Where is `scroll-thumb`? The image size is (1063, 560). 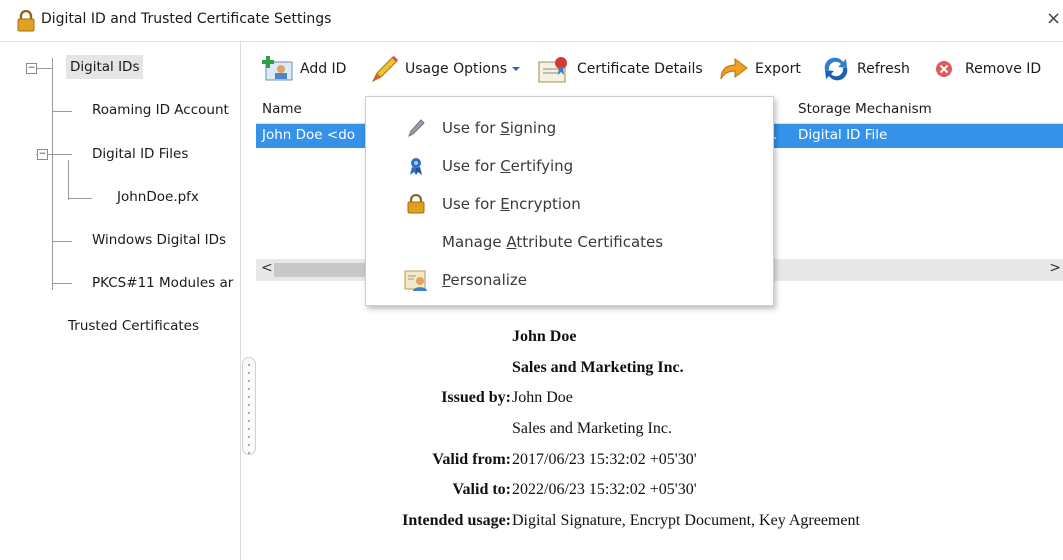
scroll-thumb is located at coordinates (324, 270).